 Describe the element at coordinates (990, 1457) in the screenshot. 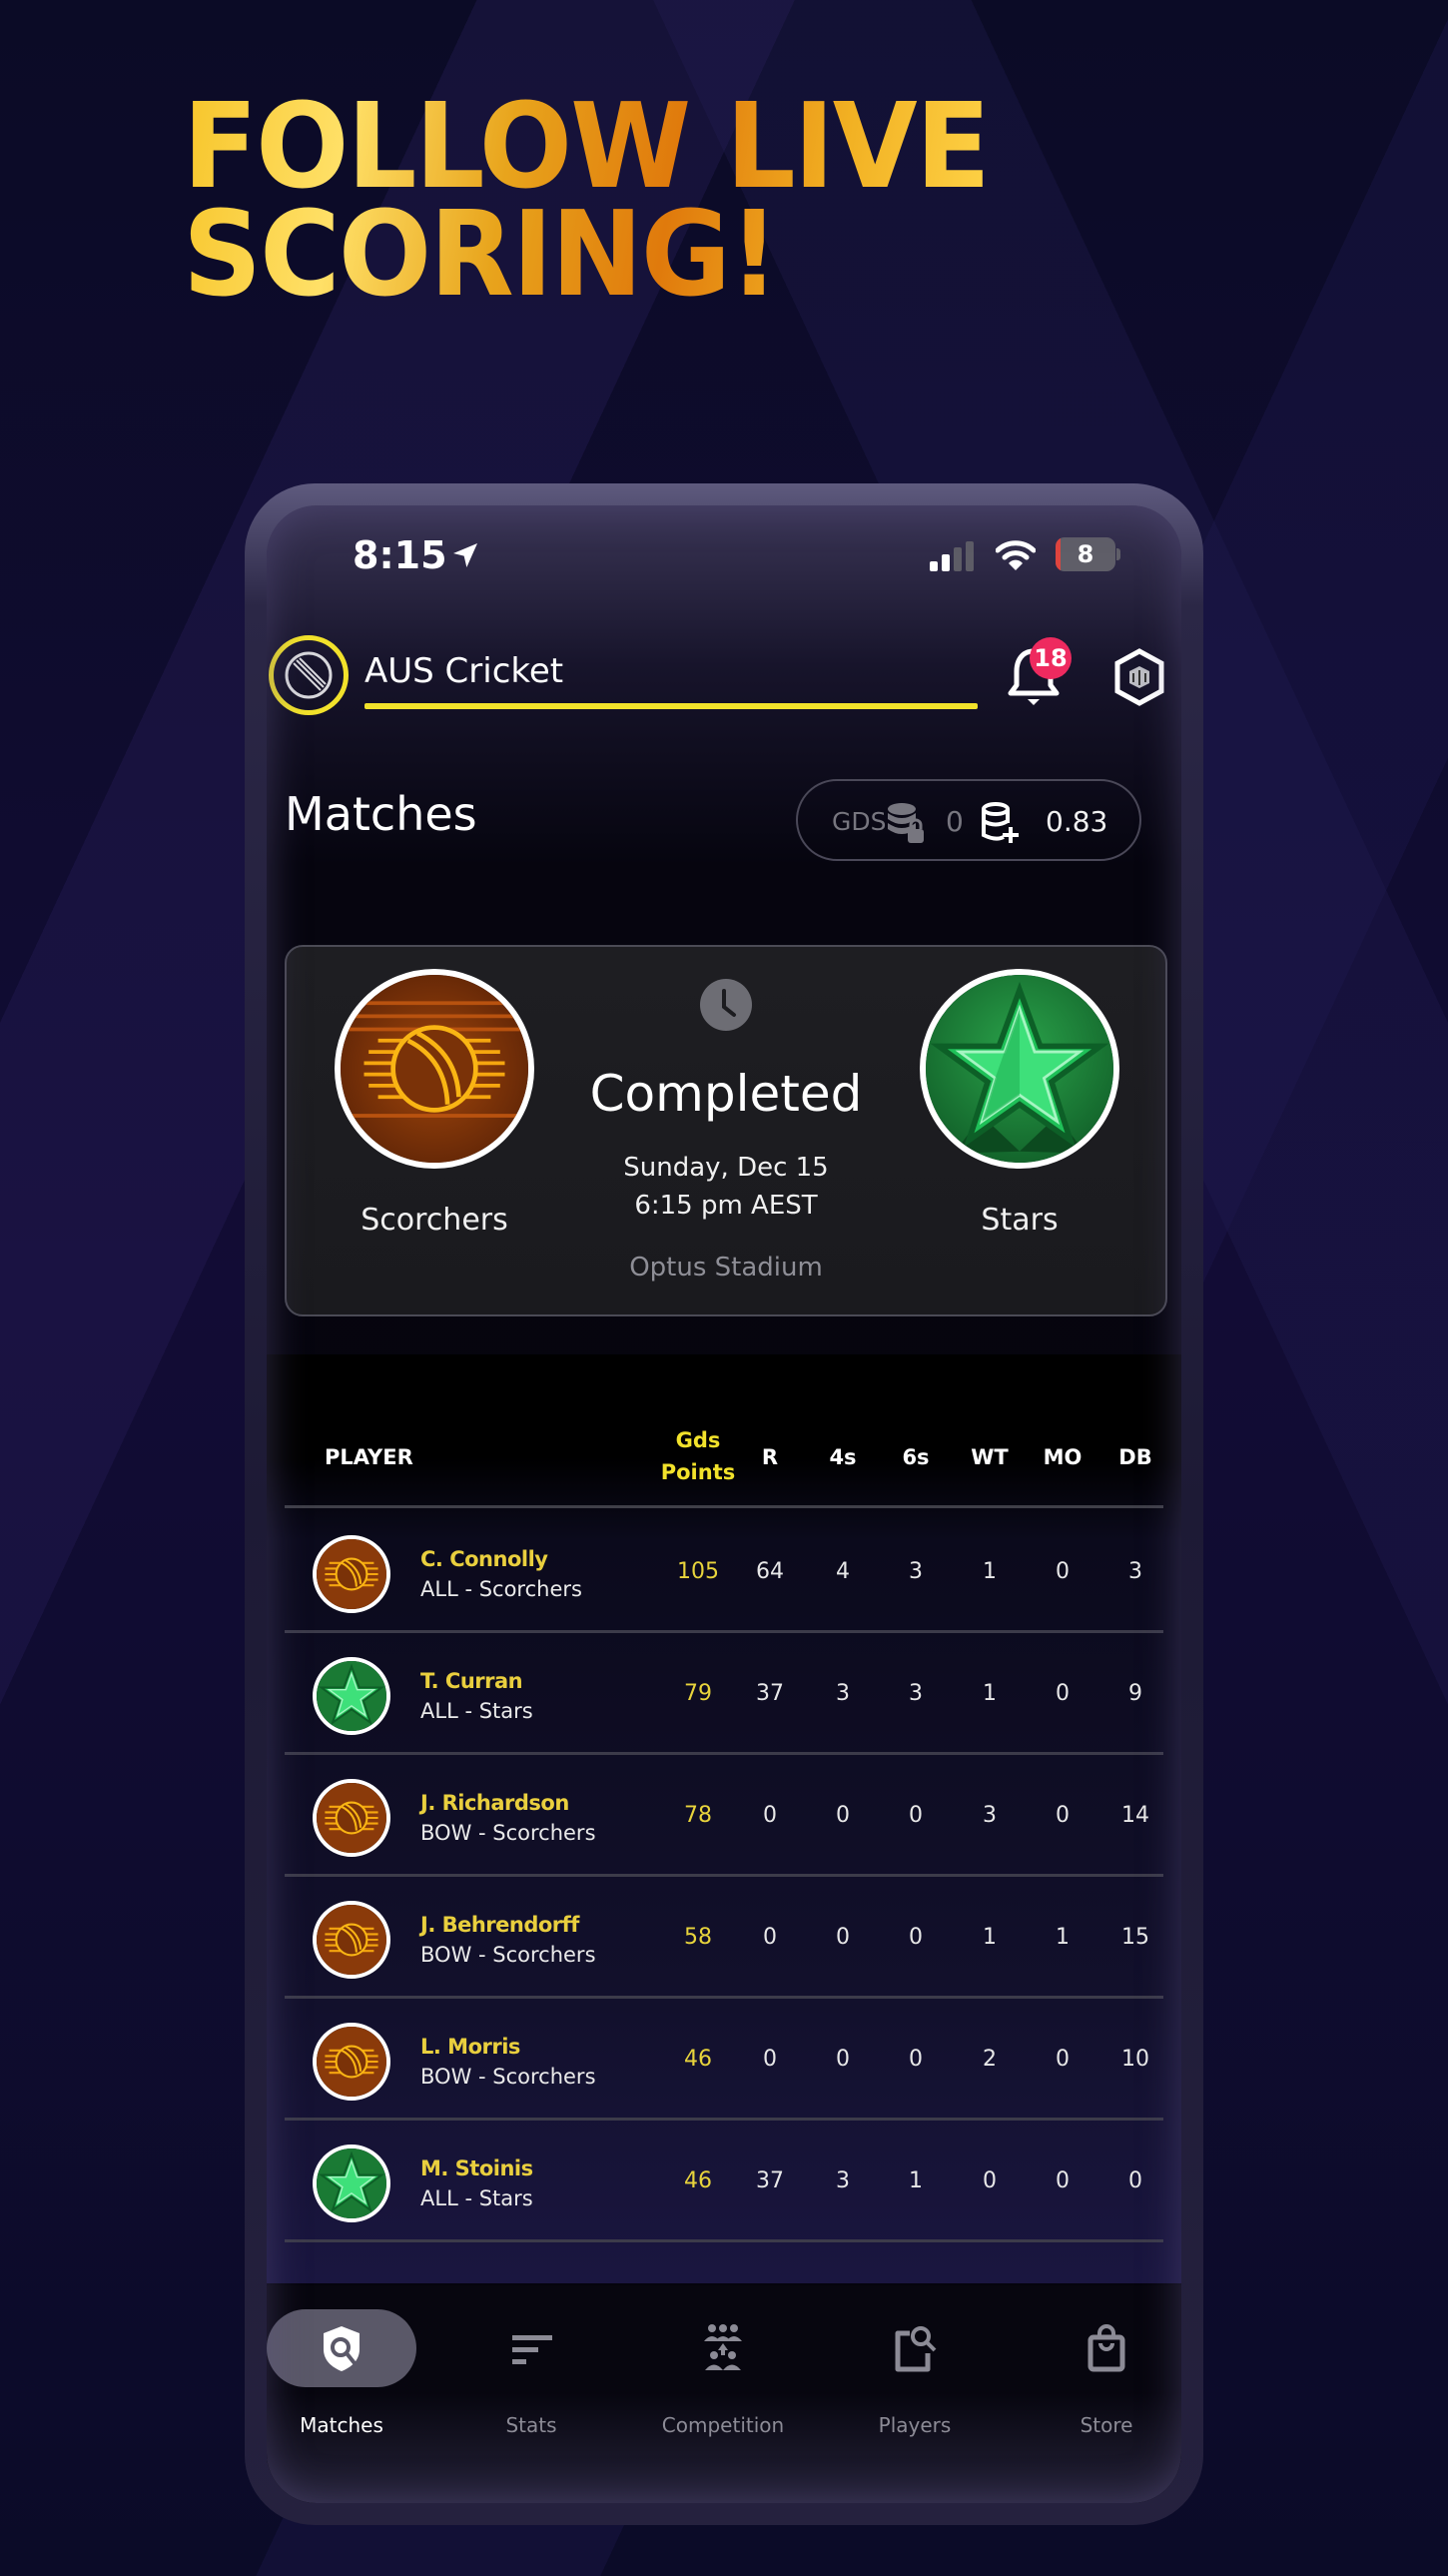

I see `header-wickets: WT` at that location.